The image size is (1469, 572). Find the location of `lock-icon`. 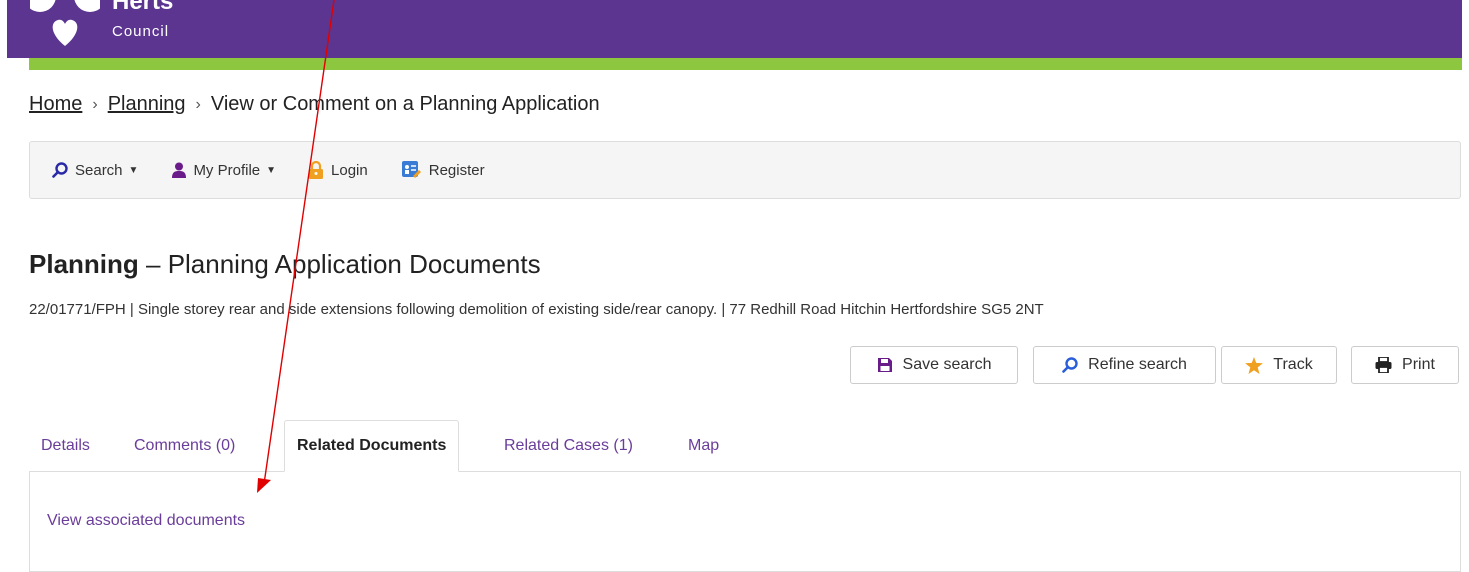

lock-icon is located at coordinates (316, 170).